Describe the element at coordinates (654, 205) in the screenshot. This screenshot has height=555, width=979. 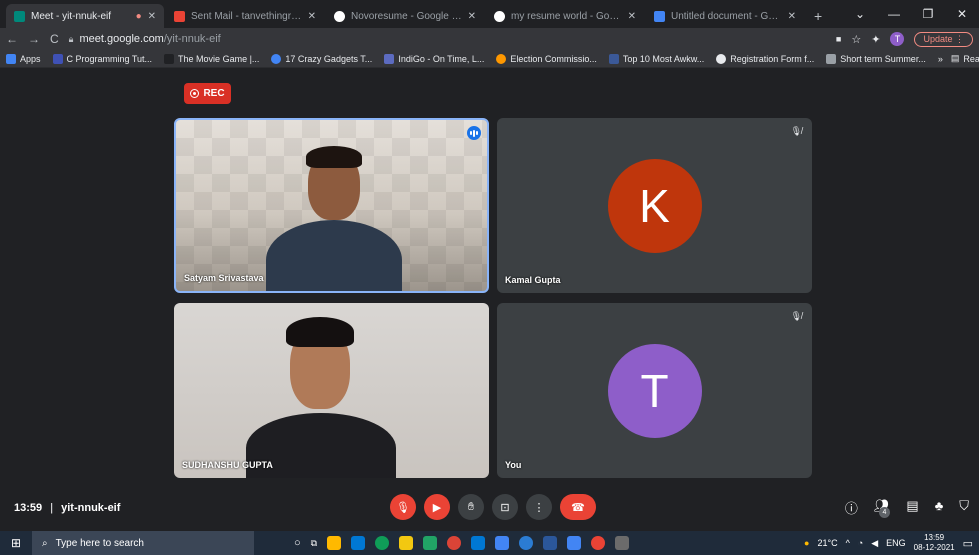
I see `participant-tile-avatar: 🎙︎̸ K Kamal Gupta` at that location.